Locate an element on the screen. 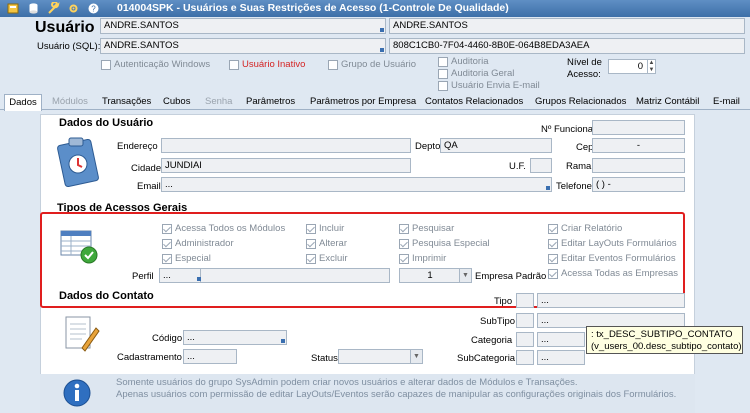 The image size is (750, 413). tipo-code-field is located at coordinates (525, 300).